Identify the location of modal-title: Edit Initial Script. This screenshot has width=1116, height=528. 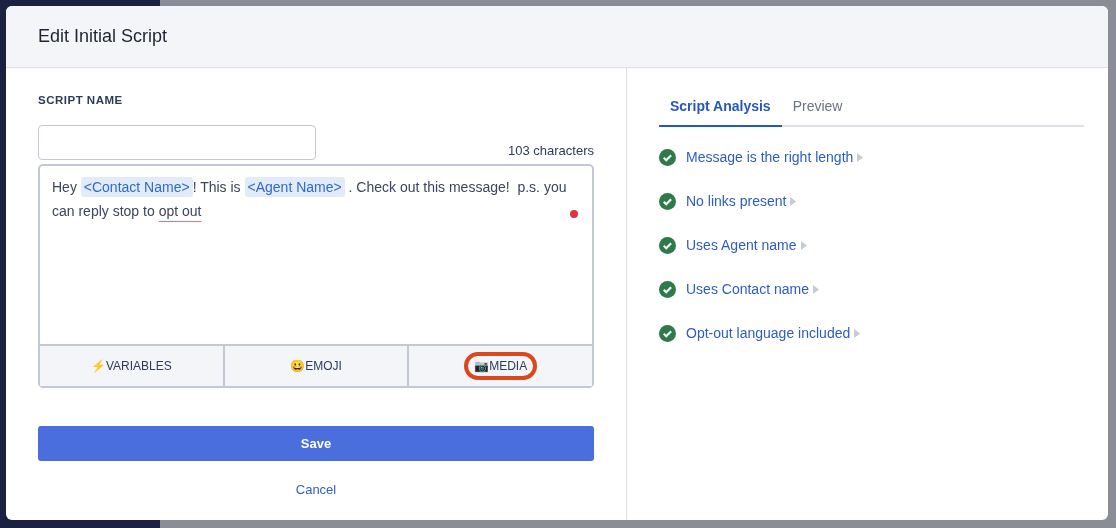
(103, 36).